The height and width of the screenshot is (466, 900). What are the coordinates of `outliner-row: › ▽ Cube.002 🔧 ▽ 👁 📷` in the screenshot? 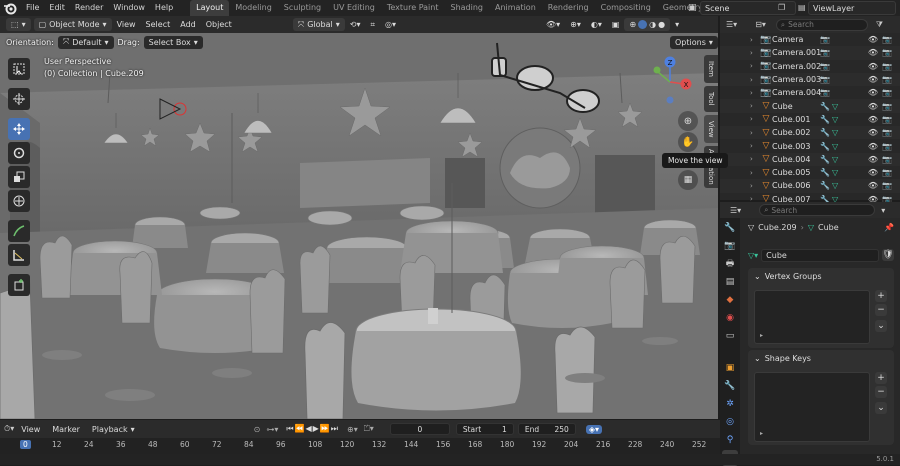 It's located at (810, 133).